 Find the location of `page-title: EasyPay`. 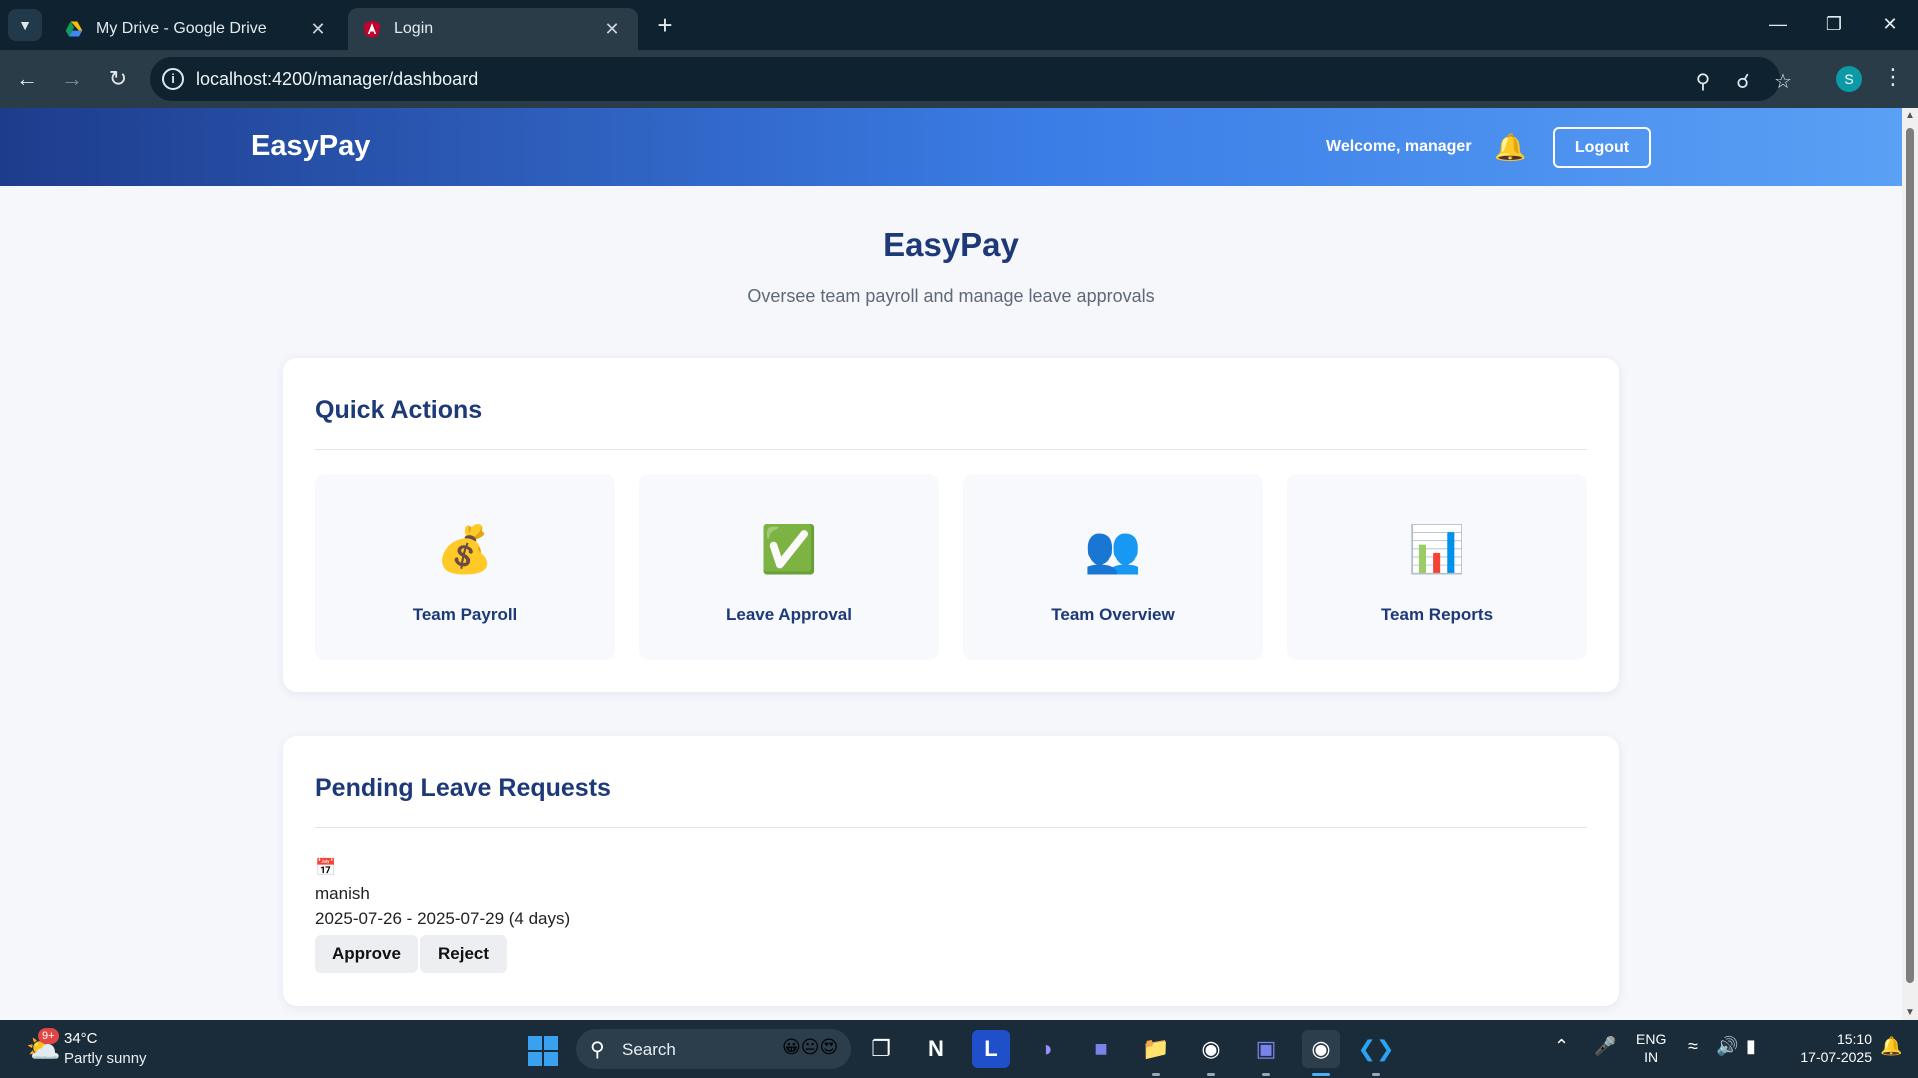

page-title: EasyPay is located at coordinates (951, 244).